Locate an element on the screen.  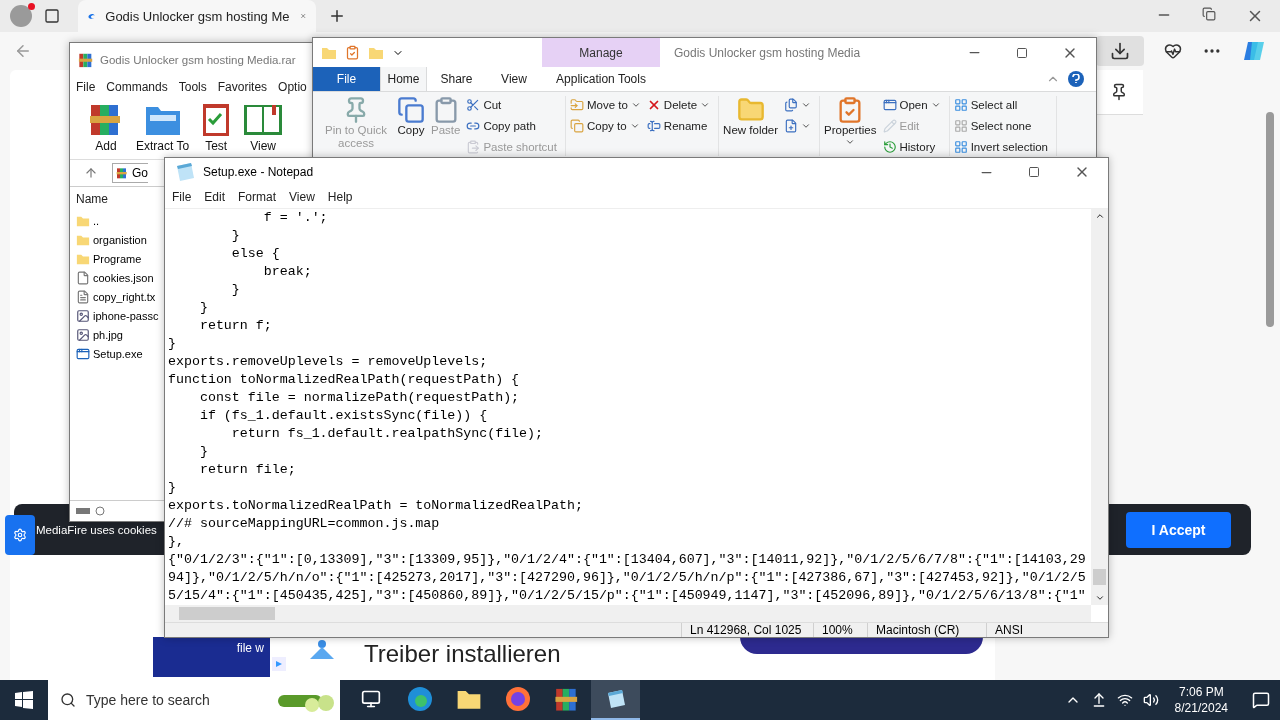
help-icon is located at coordinates (1076, 79).